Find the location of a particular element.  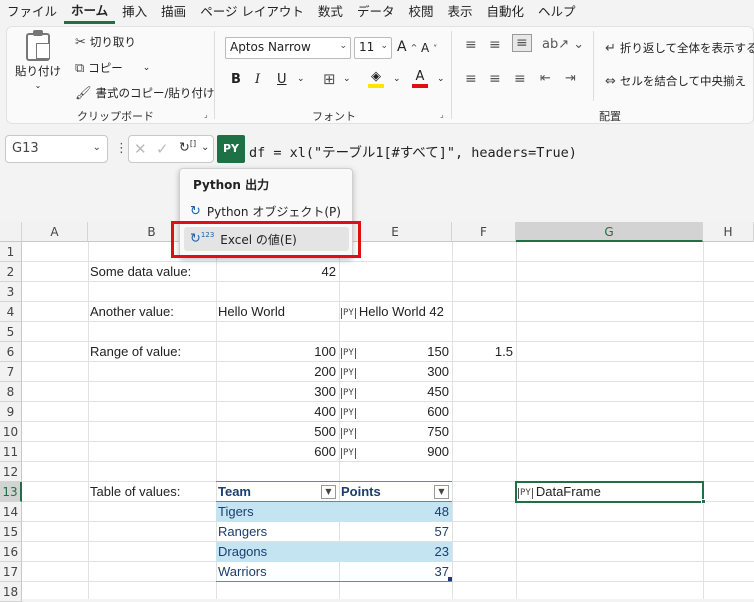

font-name-select: Aptos Narrow ⌄ is located at coordinates (288, 48).